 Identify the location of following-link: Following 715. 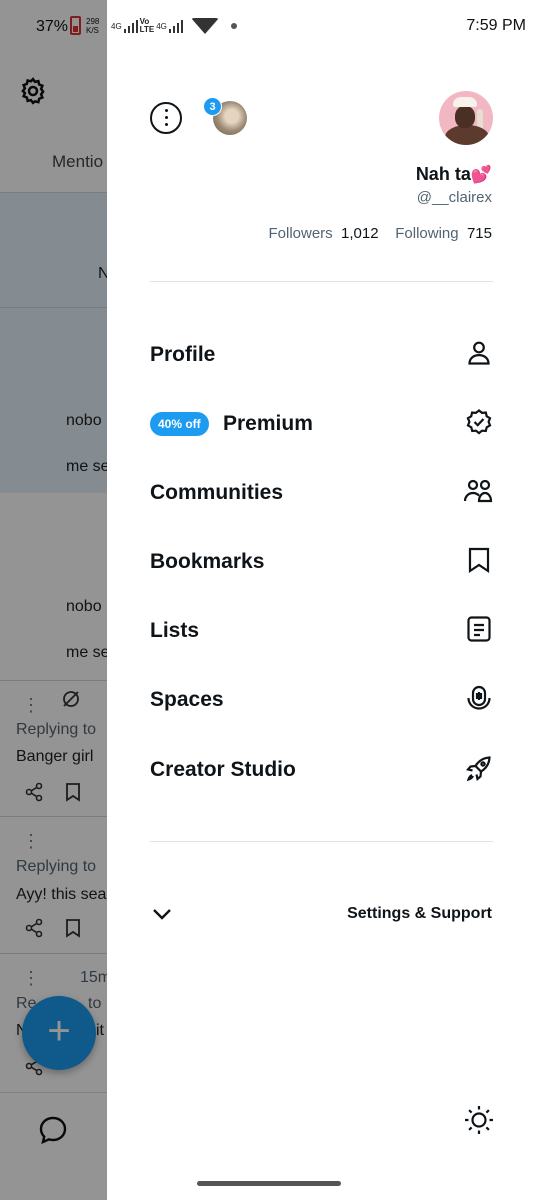
(443, 233).